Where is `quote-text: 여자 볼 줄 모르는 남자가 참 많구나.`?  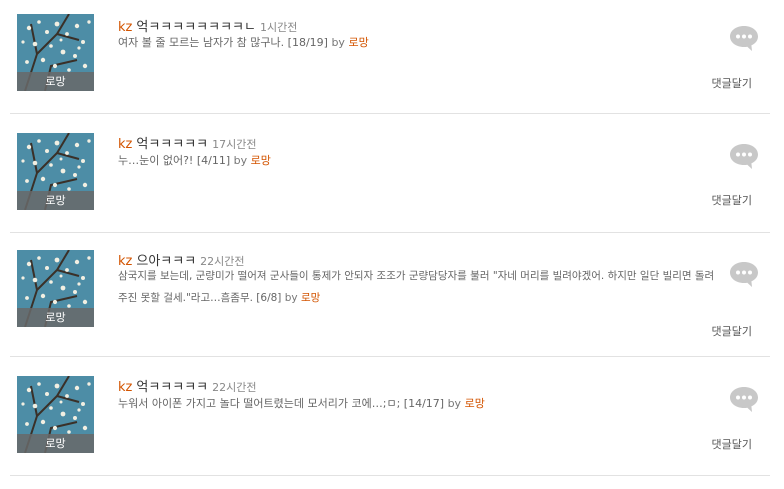 quote-text: 여자 볼 줄 모르는 남자가 참 많구나. is located at coordinates (201, 42).